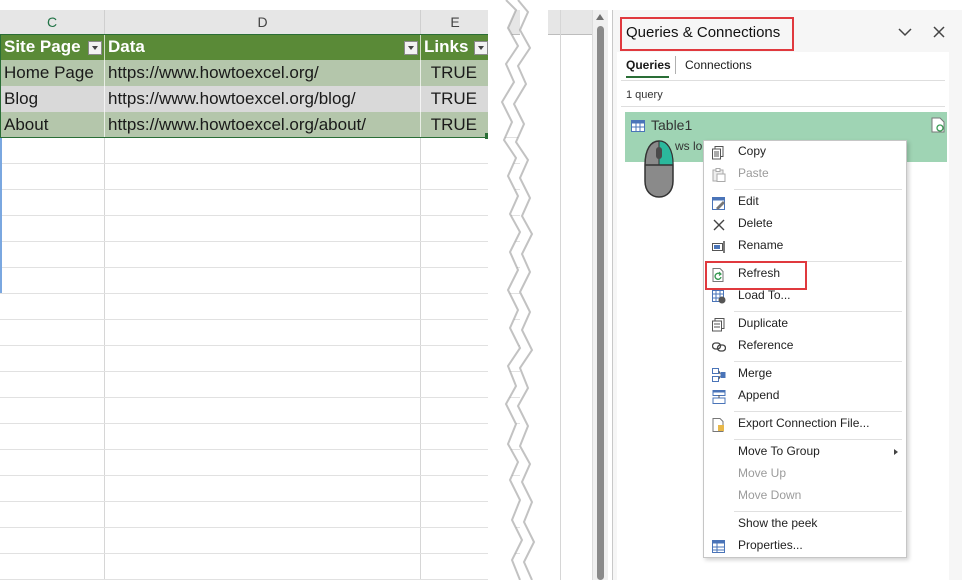 The image size is (962, 580). Describe the element at coordinates (761, 245) in the screenshot. I see `menu-item-label: Rename` at that location.